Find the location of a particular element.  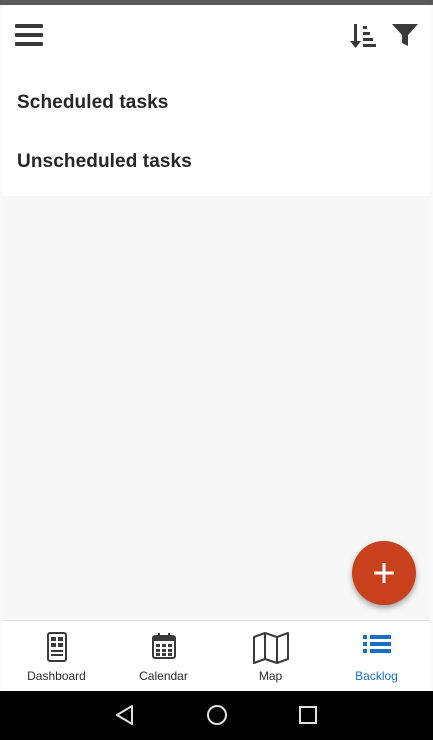

nav-backlog: Backlog is located at coordinates (376, 656).